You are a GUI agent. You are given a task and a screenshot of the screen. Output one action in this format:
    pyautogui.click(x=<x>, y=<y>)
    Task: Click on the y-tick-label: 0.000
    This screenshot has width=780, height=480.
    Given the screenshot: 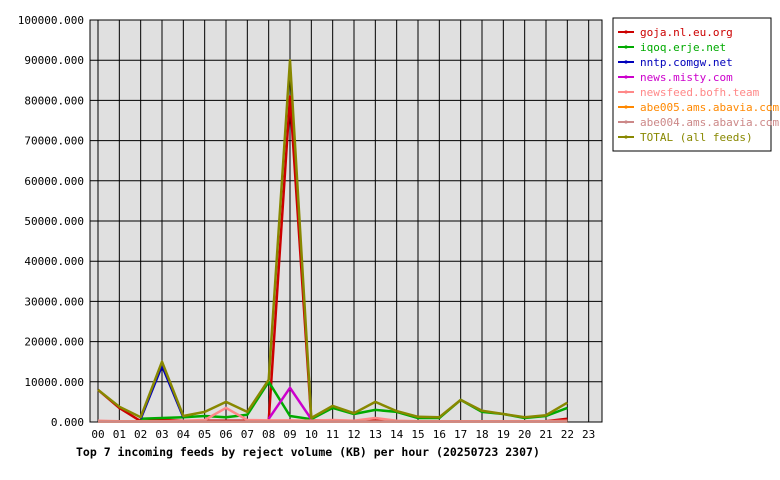 What is the action you would take?
    pyautogui.click(x=67, y=422)
    